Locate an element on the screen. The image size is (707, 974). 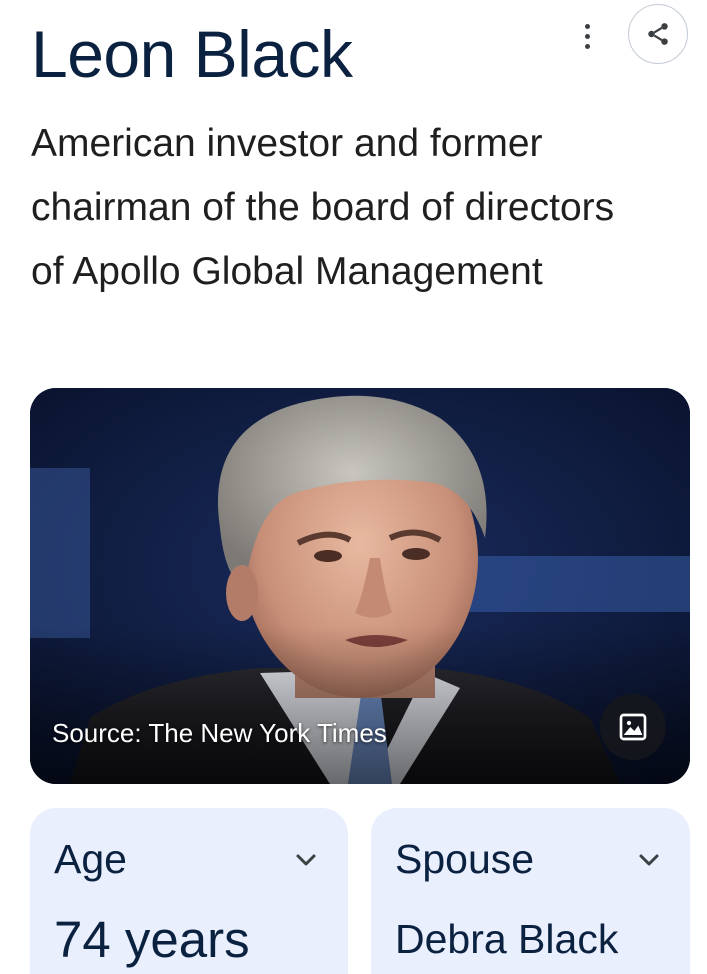
image-source-caption: Source: The New York Times is located at coordinates (219, 733).